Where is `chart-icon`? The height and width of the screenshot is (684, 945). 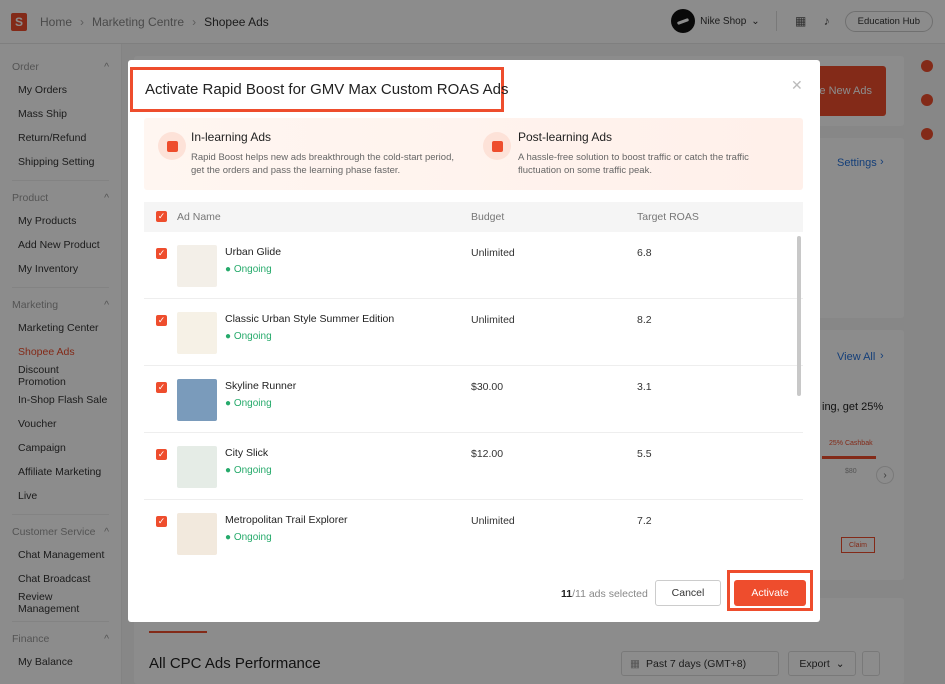
chart-icon is located at coordinates (497, 146).